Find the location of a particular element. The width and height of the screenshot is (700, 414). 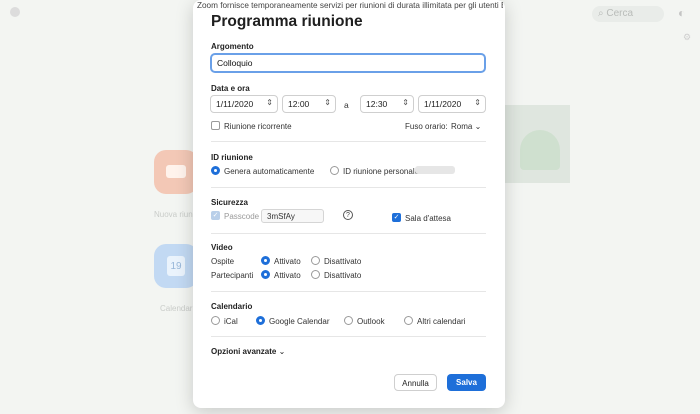

personal-id-radio is located at coordinates (334, 170).